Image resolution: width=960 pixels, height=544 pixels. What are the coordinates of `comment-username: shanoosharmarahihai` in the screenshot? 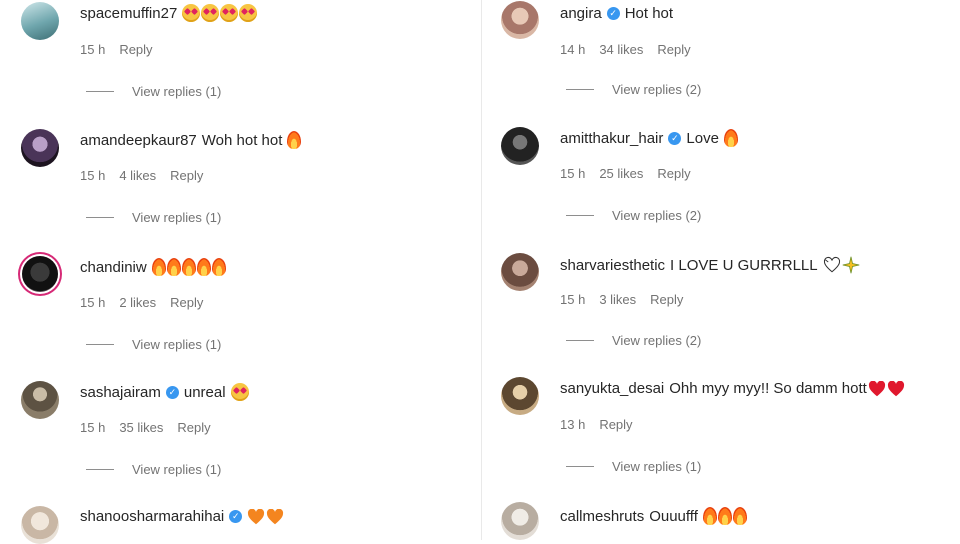 It's located at (152, 516).